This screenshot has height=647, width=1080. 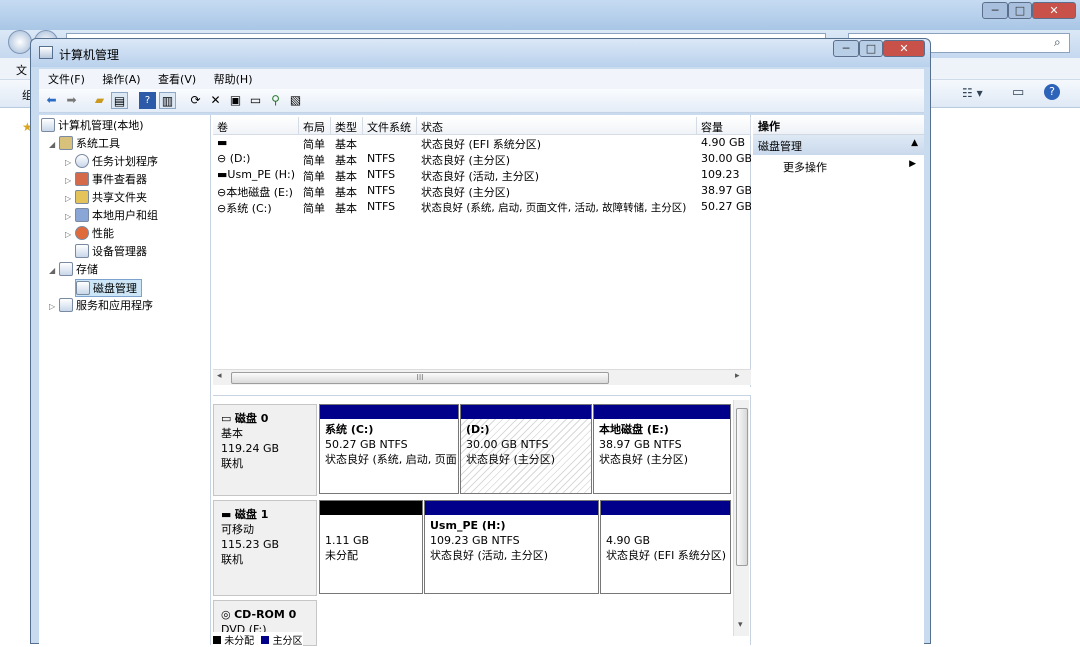 What do you see at coordinates (1052, 92) in the screenshot?
I see `bg-help-icon: ?` at bounding box center [1052, 92].